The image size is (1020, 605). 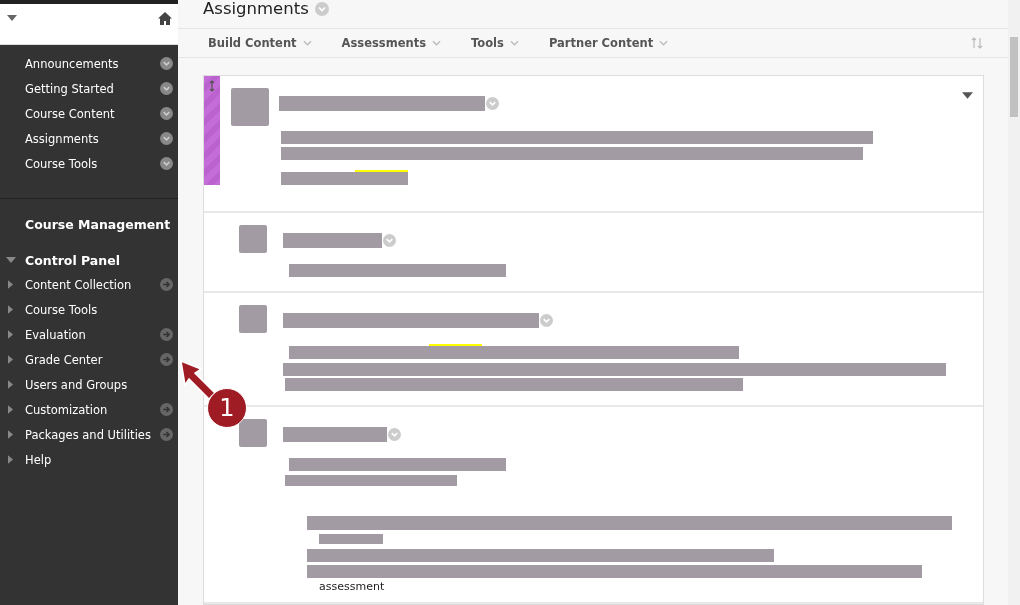 I want to click on control-panel-item: Grade Center, so click(x=92, y=359).